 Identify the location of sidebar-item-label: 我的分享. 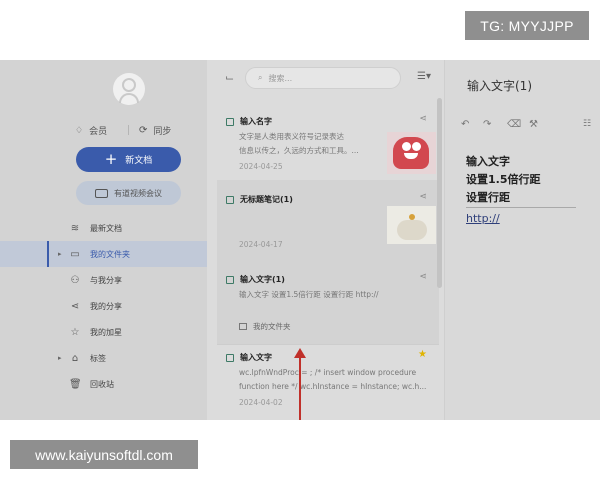
(106, 306).